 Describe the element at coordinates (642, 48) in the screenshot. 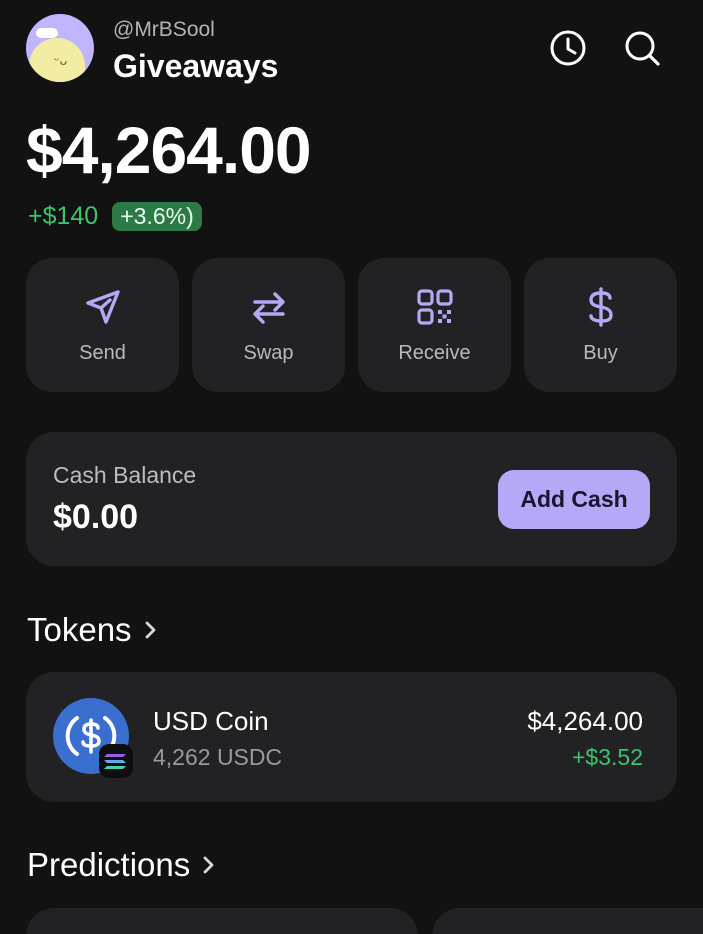

I see `search-icon` at that location.